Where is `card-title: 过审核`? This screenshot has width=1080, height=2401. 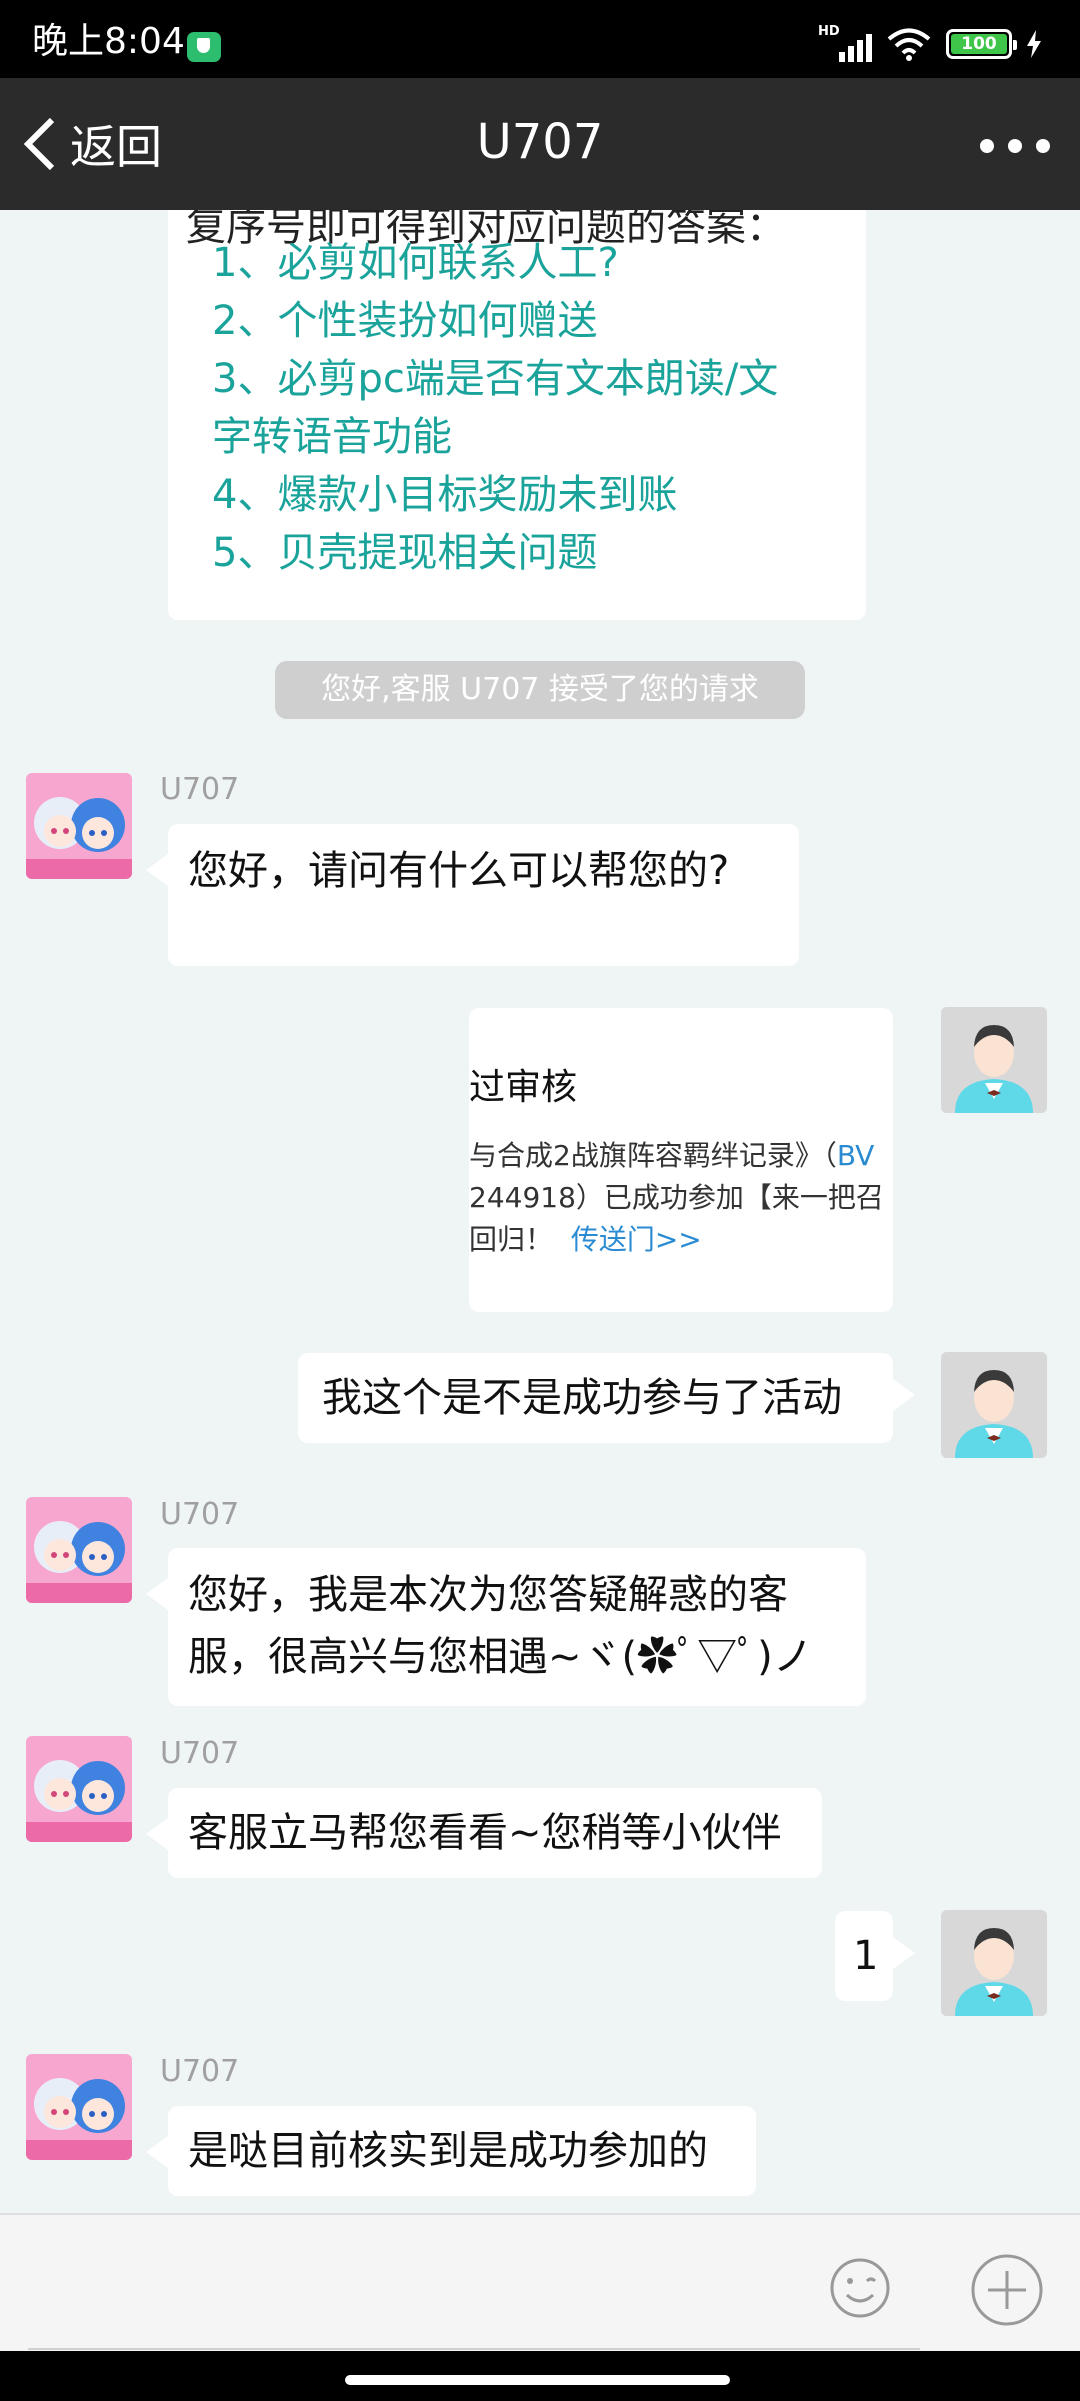 card-title: 过审核 is located at coordinates (523, 1087).